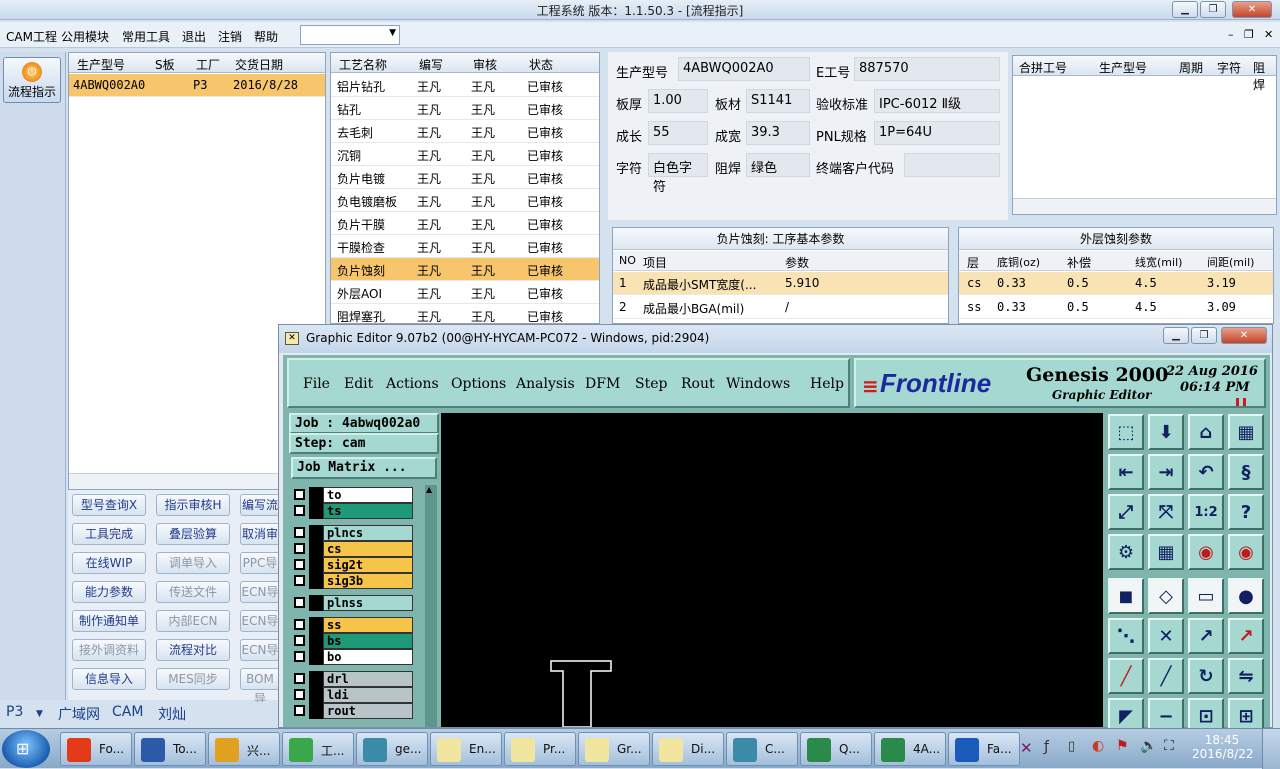 The height and width of the screenshot is (769, 1280). What do you see at coordinates (465, 177) in the screenshot?
I see `table-row: 负片电镀 王凡 王凡 已审核` at bounding box center [465, 177].